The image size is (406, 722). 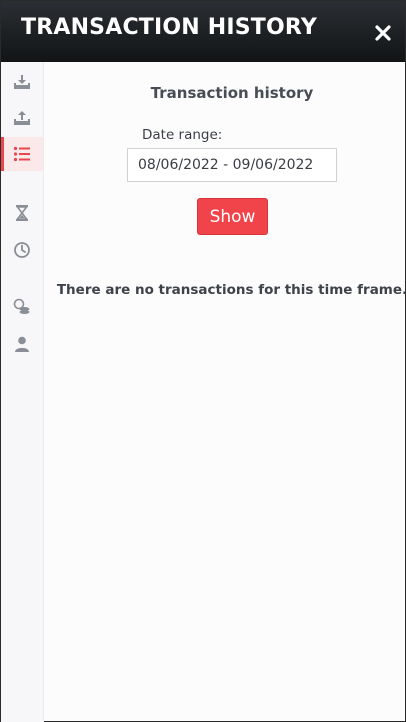 I want to click on date-range-input, so click(x=232, y=165).